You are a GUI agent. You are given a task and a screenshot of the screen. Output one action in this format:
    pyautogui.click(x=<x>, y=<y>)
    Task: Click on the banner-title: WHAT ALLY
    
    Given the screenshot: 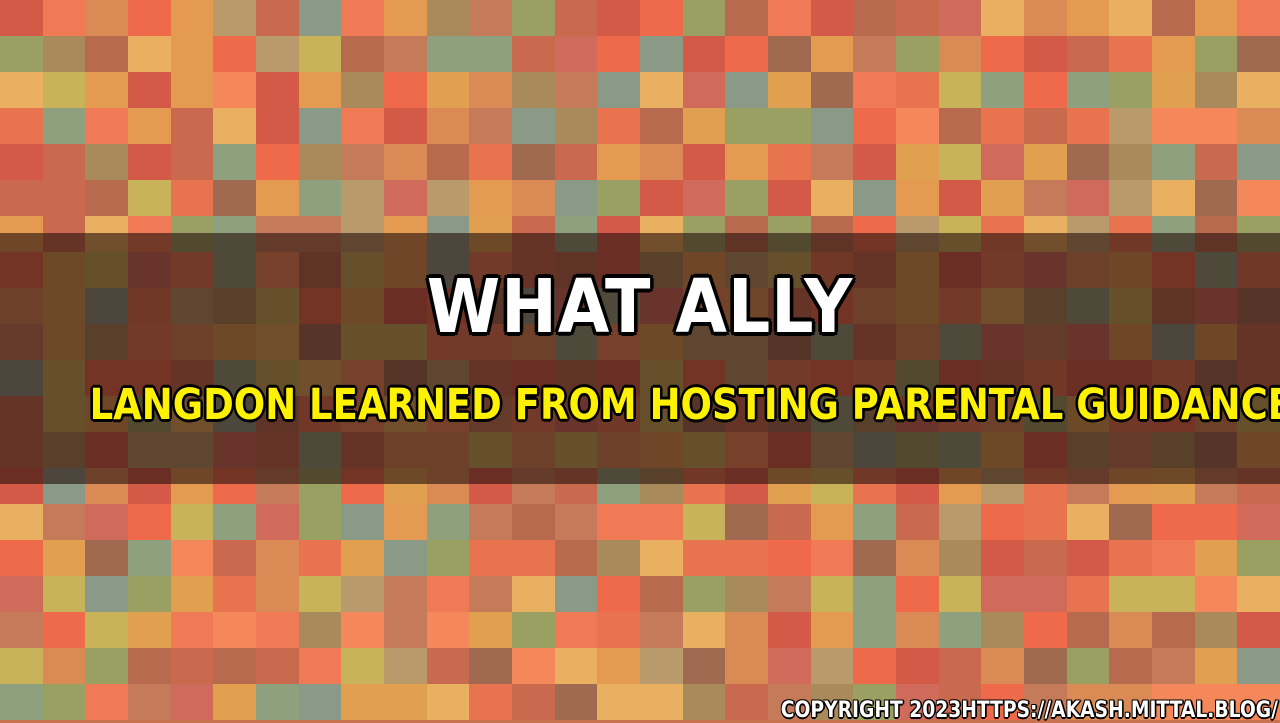 What is the action you would take?
    pyautogui.click(x=640, y=307)
    